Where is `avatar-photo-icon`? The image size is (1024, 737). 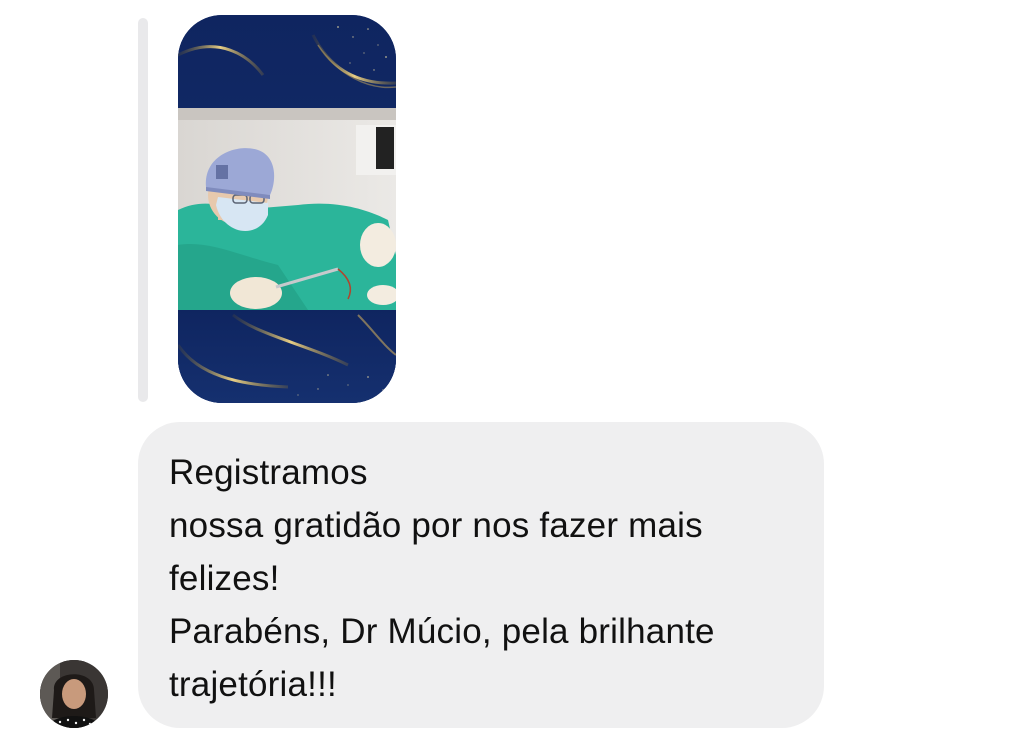
avatar-photo-icon is located at coordinates (74, 694).